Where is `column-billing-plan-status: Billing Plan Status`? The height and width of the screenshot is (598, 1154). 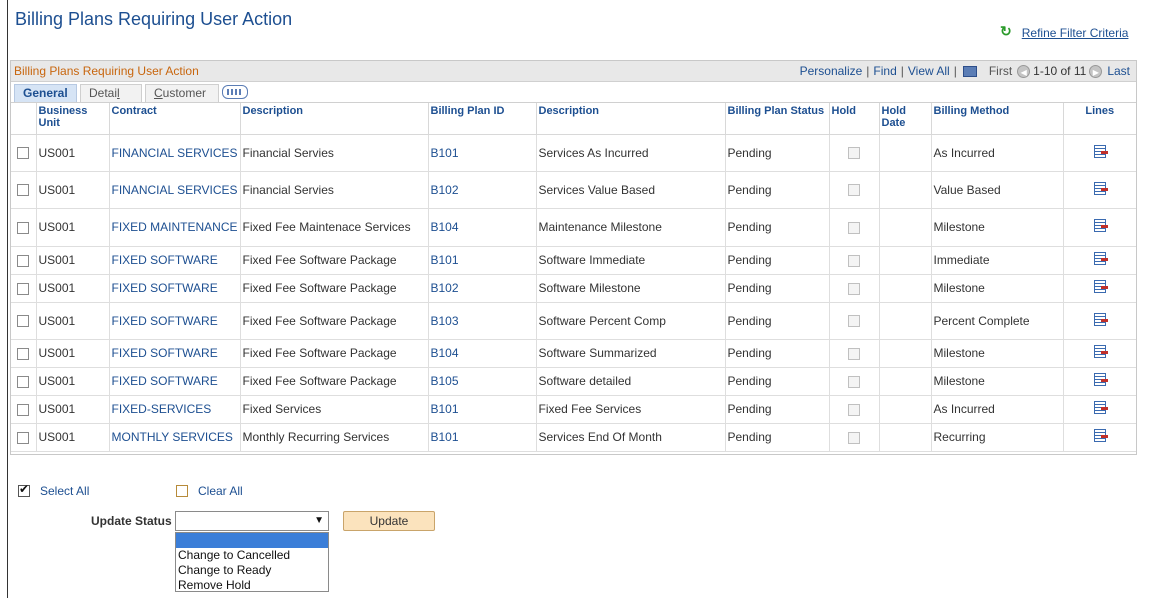
column-billing-plan-status: Billing Plan Status is located at coordinates (777, 119).